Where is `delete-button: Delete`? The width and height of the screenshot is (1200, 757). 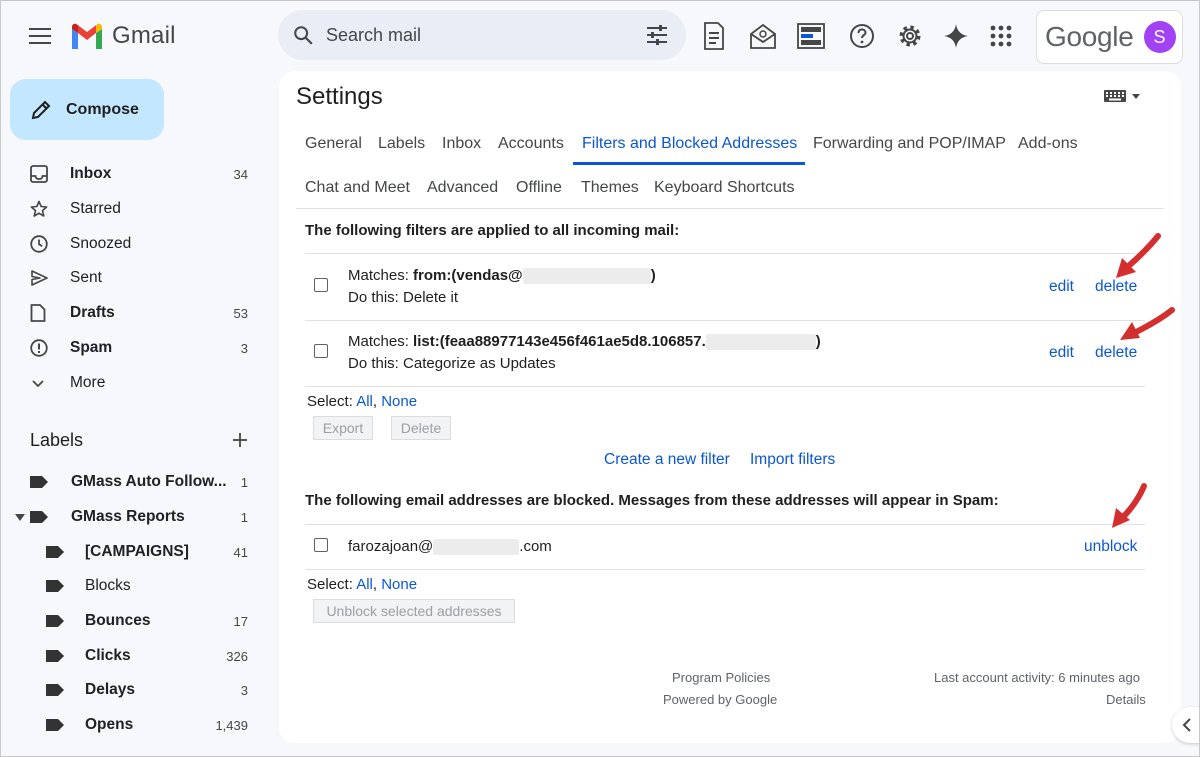 delete-button: Delete is located at coordinates (421, 428).